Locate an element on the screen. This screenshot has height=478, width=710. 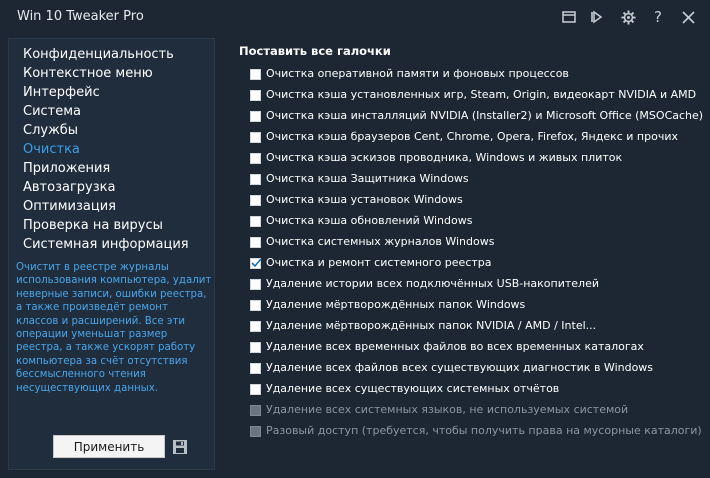
sidebar-item-context-menu: Контекстное меню is located at coordinates (118, 73).